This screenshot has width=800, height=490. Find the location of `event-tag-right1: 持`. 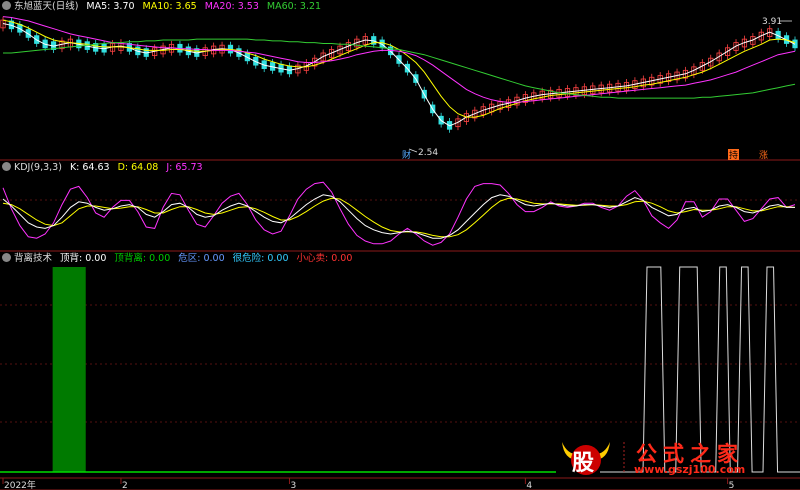

event-tag-right1: 持 is located at coordinates (733, 155).